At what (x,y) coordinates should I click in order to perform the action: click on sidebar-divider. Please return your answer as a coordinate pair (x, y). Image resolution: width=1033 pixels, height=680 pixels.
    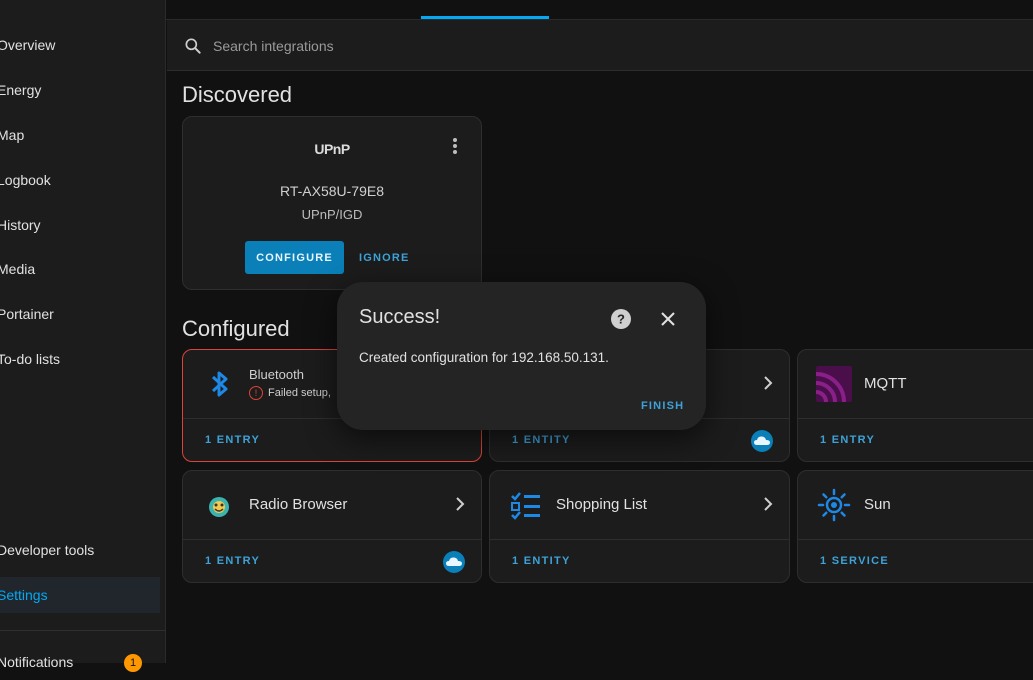
    Looking at the image, I should click on (83, 630).